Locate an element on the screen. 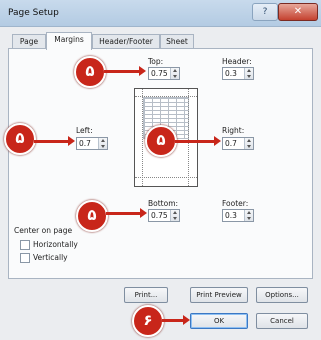 This screenshot has height=340, width=321. right-margin-spinner: 0.7 is located at coordinates (238, 143).